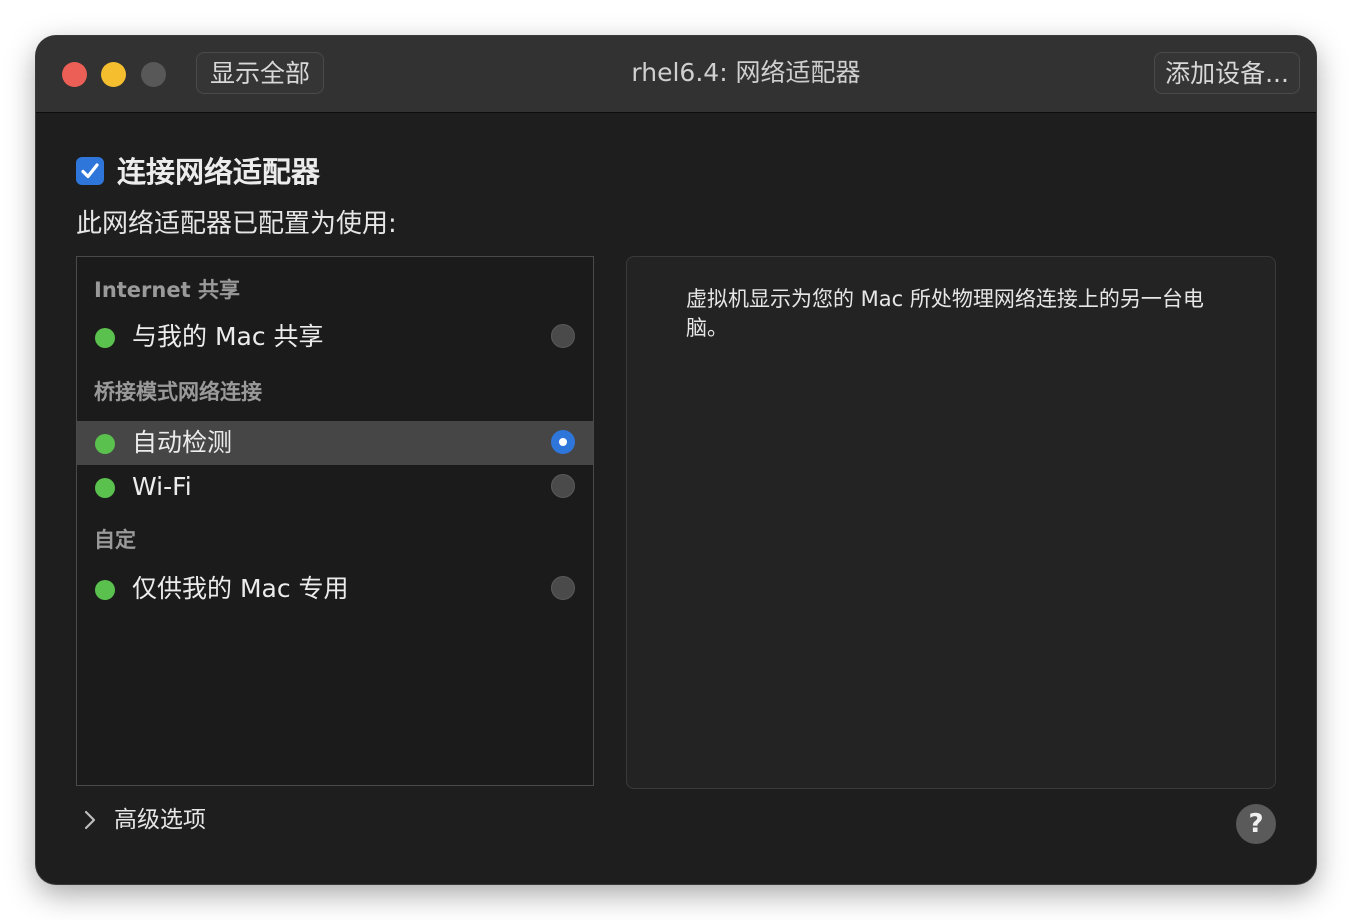  Describe the element at coordinates (563, 336) in the screenshot. I see `radio-share-with-mac` at that location.